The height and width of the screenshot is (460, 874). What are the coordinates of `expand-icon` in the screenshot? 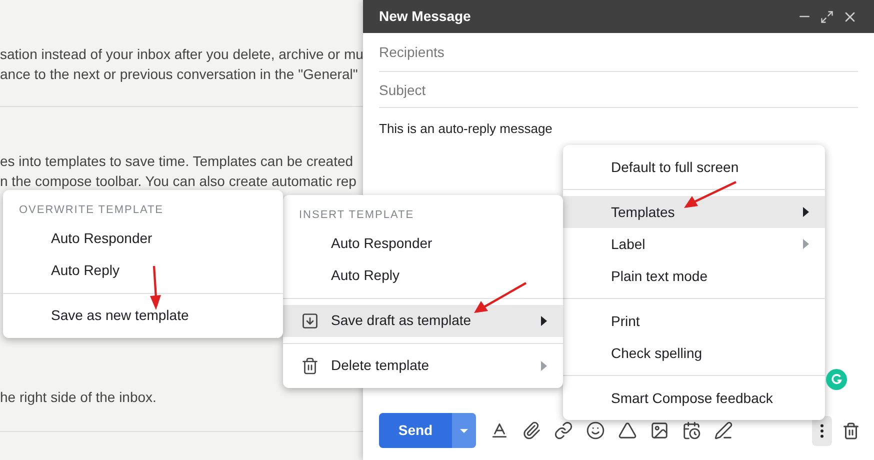 It's located at (827, 17).